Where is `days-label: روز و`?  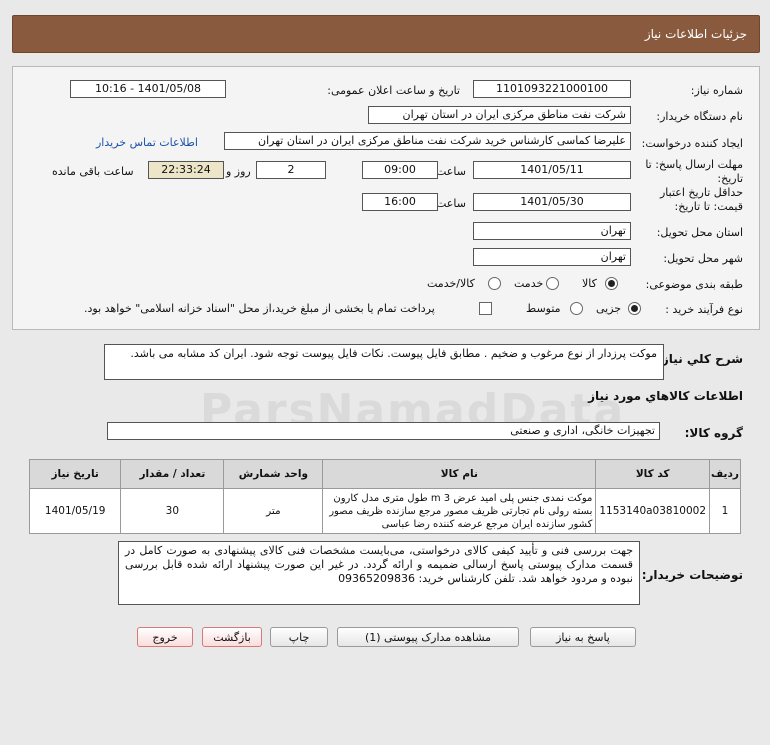 days-label: روز و is located at coordinates (238, 171).